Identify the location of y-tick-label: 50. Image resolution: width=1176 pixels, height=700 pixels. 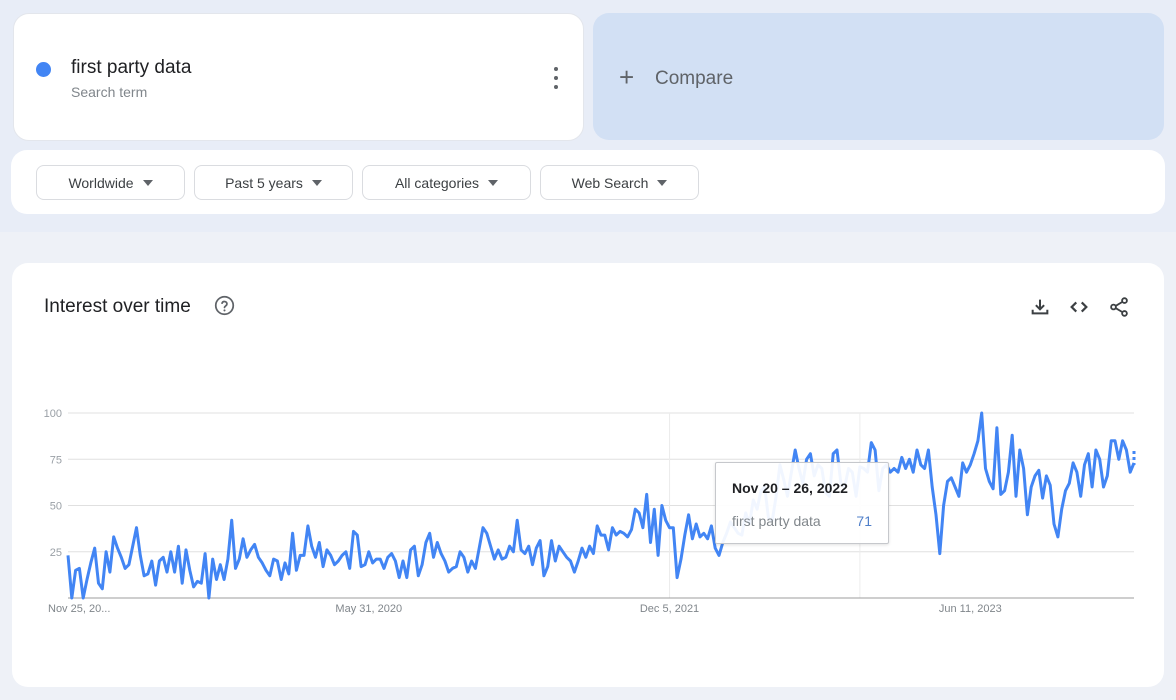
(56, 507).